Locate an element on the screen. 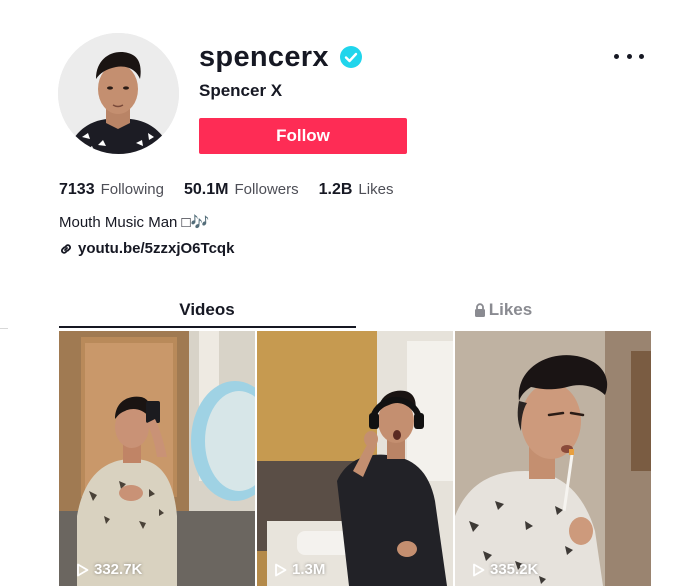 This screenshot has width=697, height=586. video-views: 332.7K is located at coordinates (109, 569).